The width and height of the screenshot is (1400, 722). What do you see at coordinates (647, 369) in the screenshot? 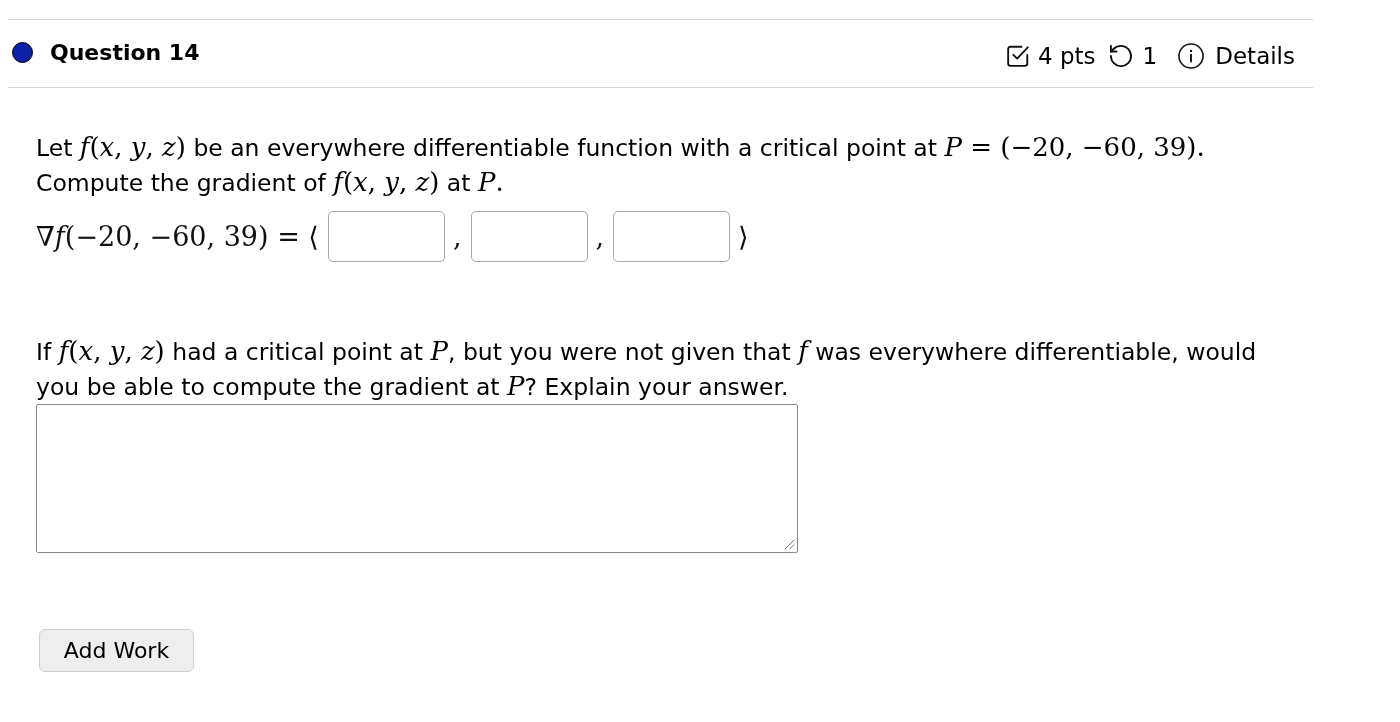
I see `question-text: If f(x, y, z) had a critical point at P, but you were not given that f was everywhere differentiable, would you be able to compute the gradient at P? Explain your answer.` at bounding box center [647, 369].